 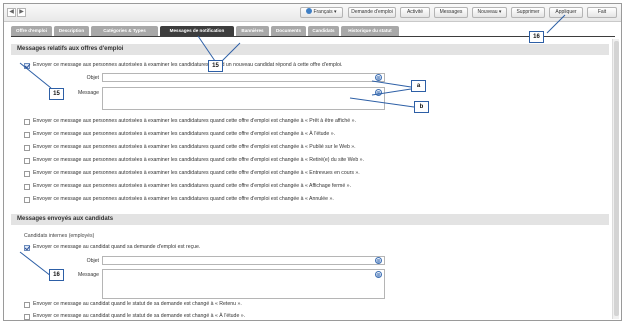 I want to click on arrow-right-icon: ▶, so click(x=21, y=12).